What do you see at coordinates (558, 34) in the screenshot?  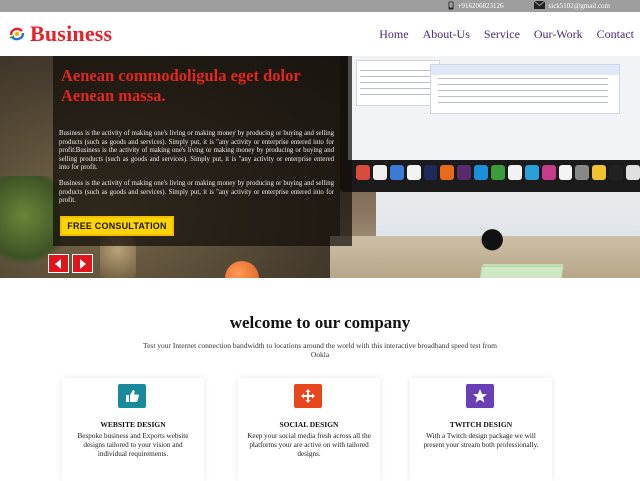 I see `nav-our-work: Our-Work` at bounding box center [558, 34].